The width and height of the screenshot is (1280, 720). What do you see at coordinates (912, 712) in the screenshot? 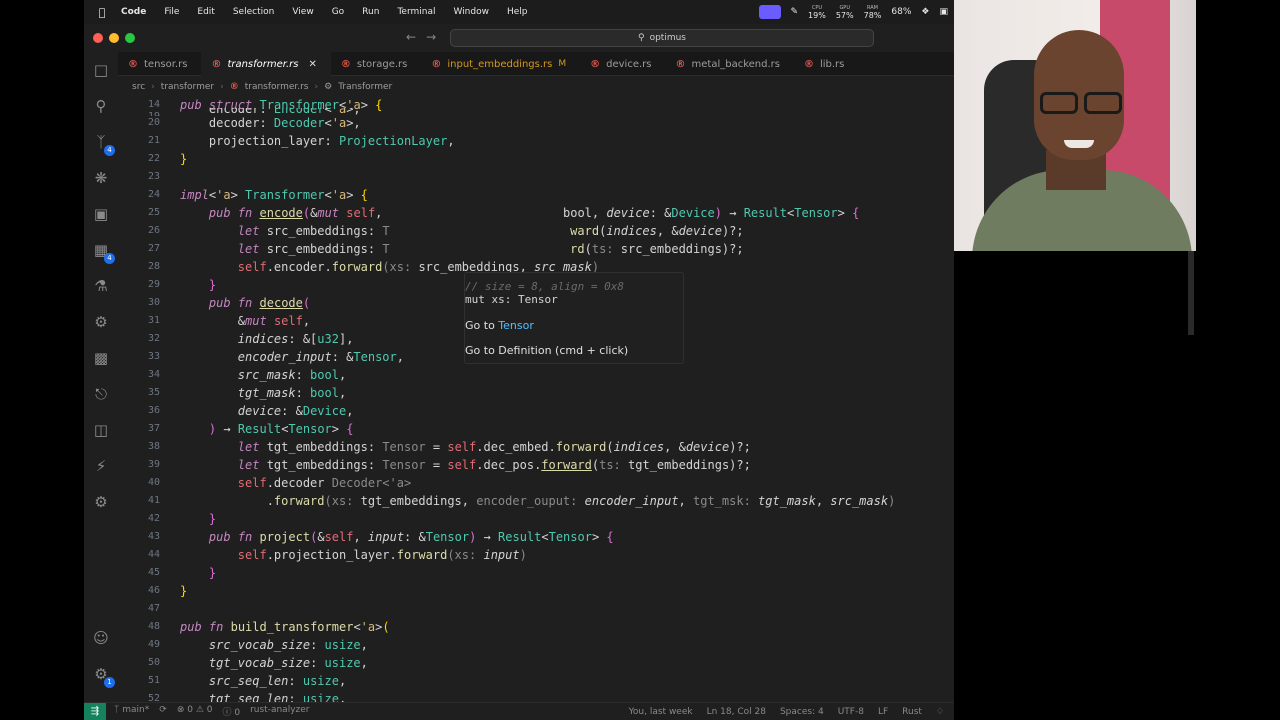
I see `language-mode: Rust` at bounding box center [912, 712].